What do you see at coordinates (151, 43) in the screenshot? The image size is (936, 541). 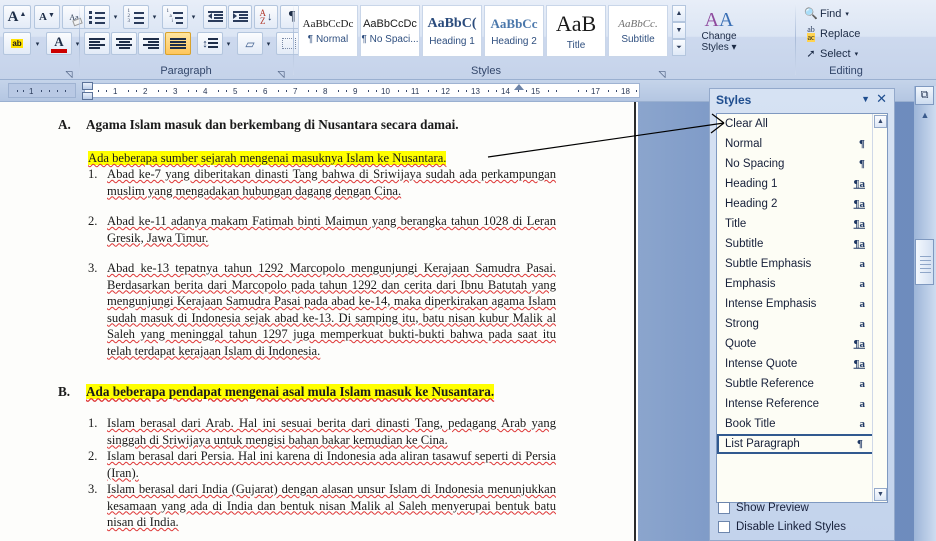 I see `align-right-button` at bounding box center [151, 43].